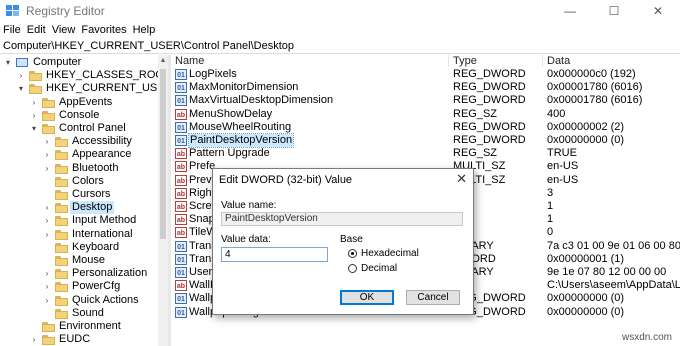  What do you see at coordinates (102, 88) in the screenshot?
I see `tree-item-label: HKEY_CURRENT_USER` at bounding box center [102, 88].